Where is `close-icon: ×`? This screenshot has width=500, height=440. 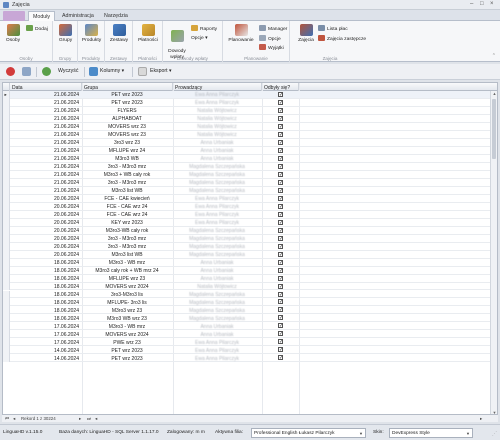 close-icon: × is located at coordinates (492, 4).